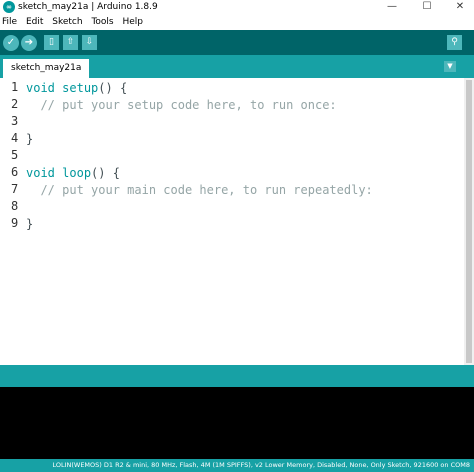 The width and height of the screenshot is (474, 472). What do you see at coordinates (15, 189) in the screenshot?
I see `line-number: 7` at bounding box center [15, 189].